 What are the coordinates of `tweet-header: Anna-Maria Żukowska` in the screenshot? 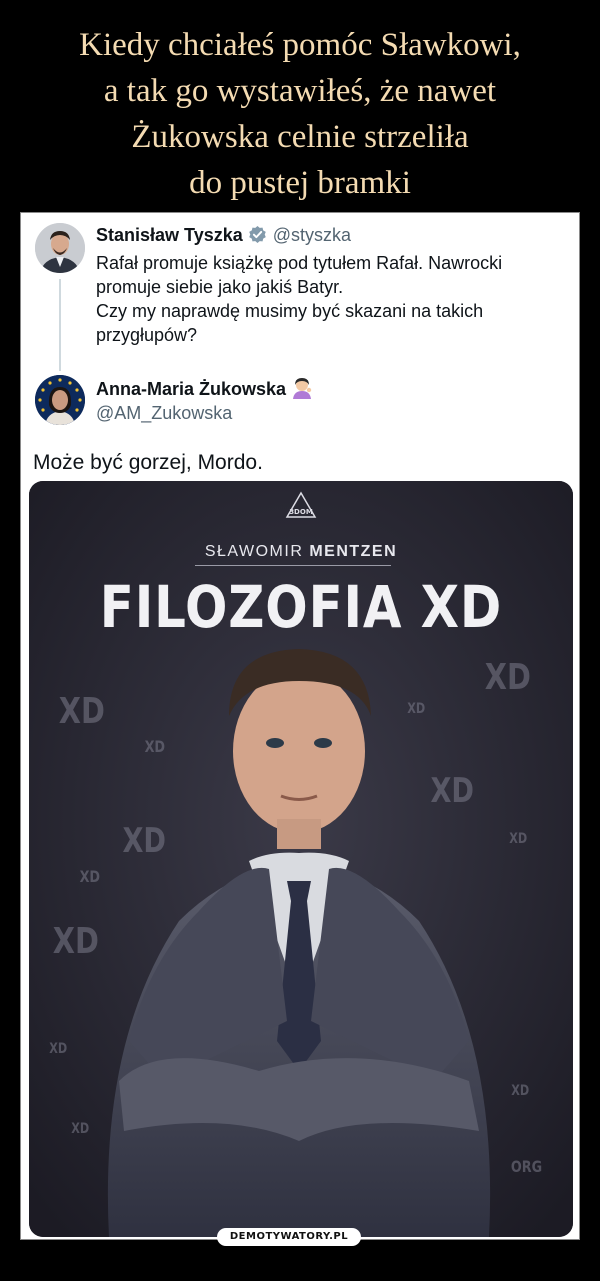 It's located at (204, 390).